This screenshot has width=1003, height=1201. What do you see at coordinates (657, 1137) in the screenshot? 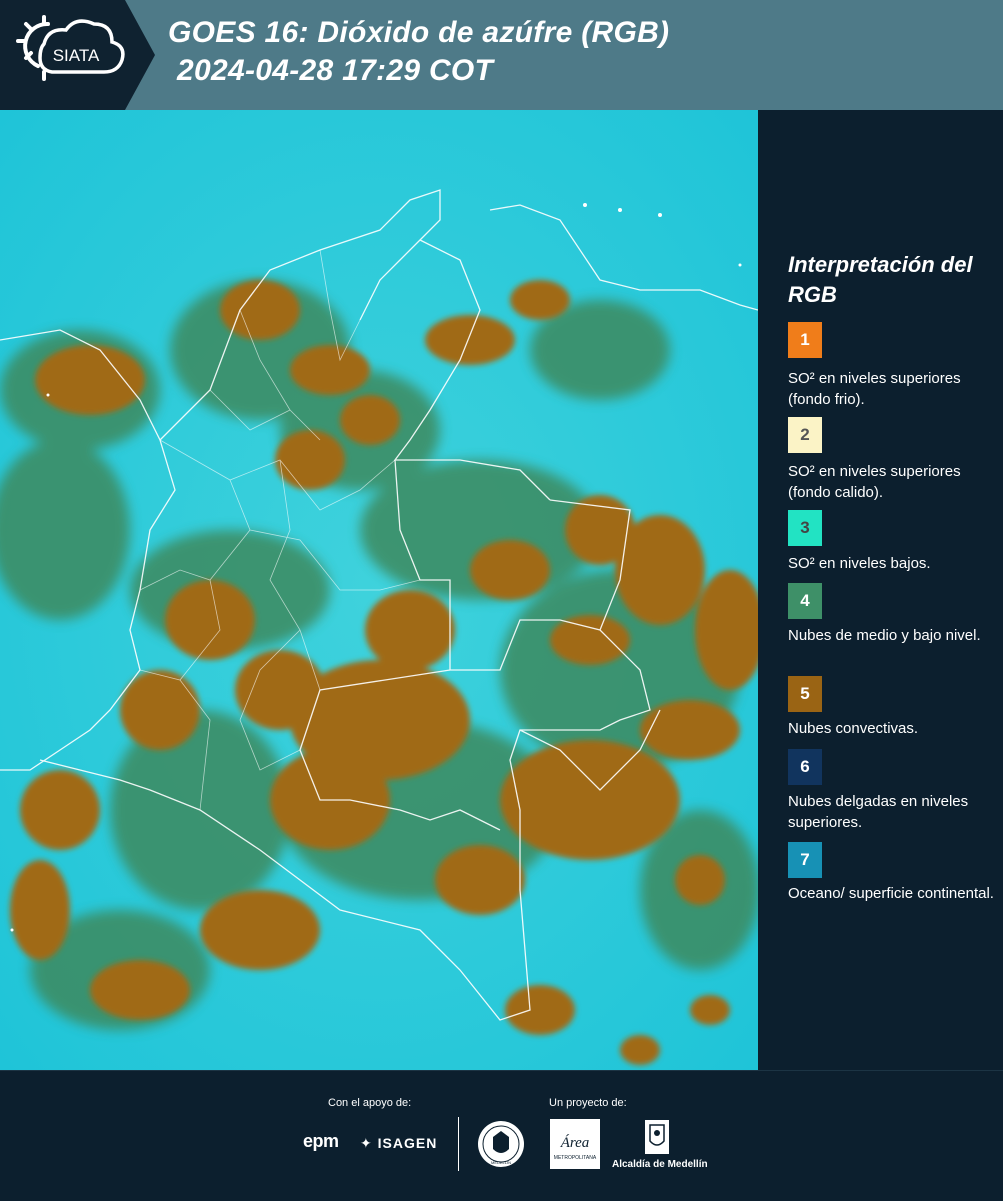
I see `alcaldia-shield-icon` at bounding box center [657, 1137].